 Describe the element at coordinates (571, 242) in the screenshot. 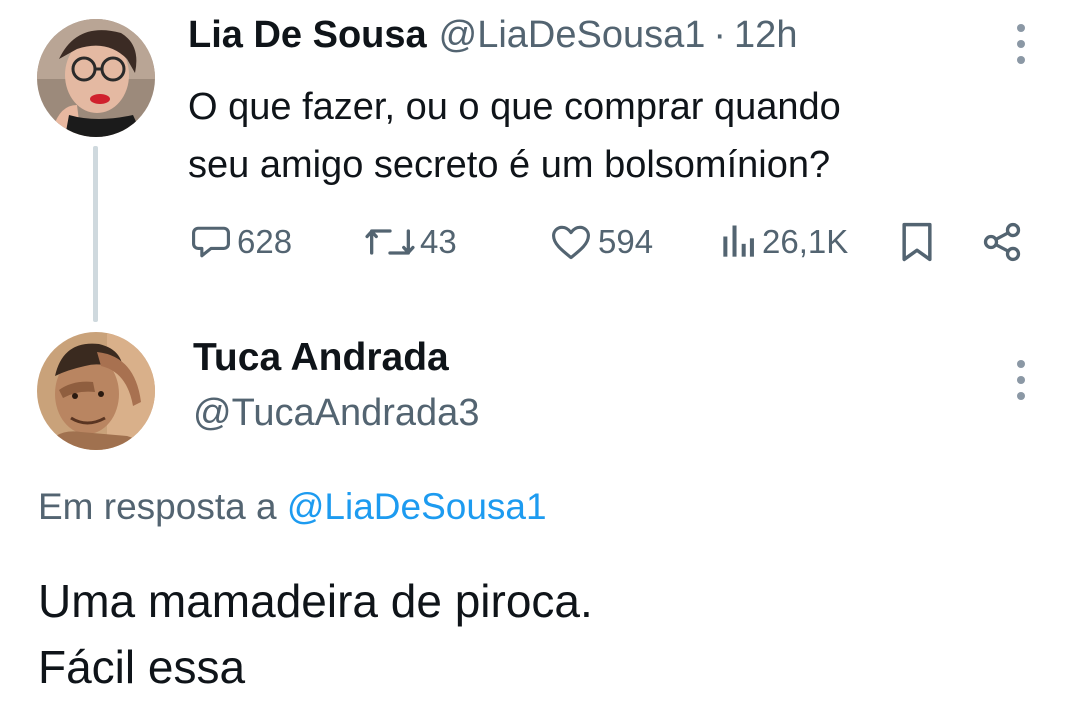

I see `heart-icon` at that location.